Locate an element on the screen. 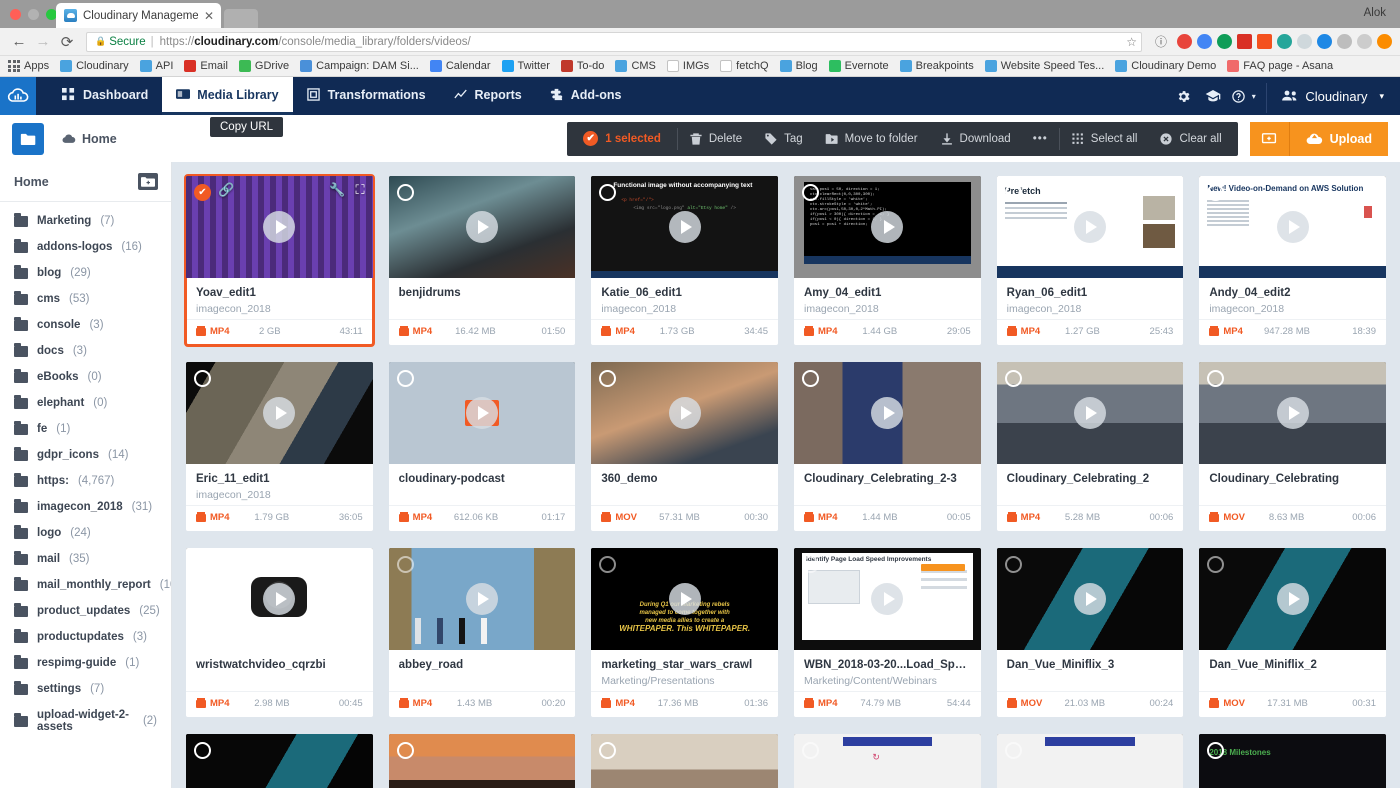 This screenshot has width=1400, height=788. bookmark-item: Calendar is located at coordinates (460, 66).